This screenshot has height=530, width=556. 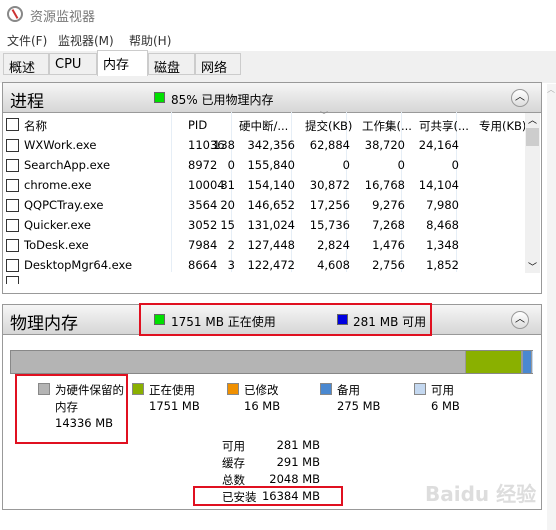 I want to click on process-scrollbar: ︿ ﹀, so click(x=532, y=193).